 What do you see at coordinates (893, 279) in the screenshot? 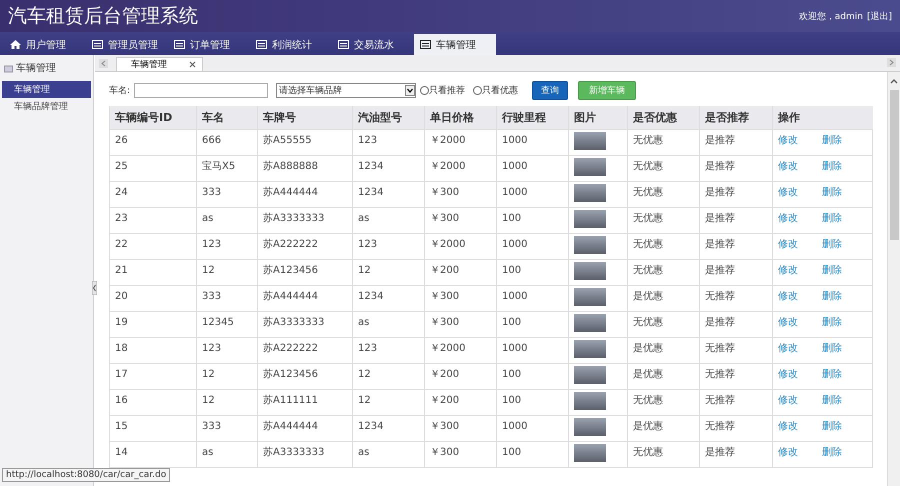
I see `scrollbar` at bounding box center [893, 279].